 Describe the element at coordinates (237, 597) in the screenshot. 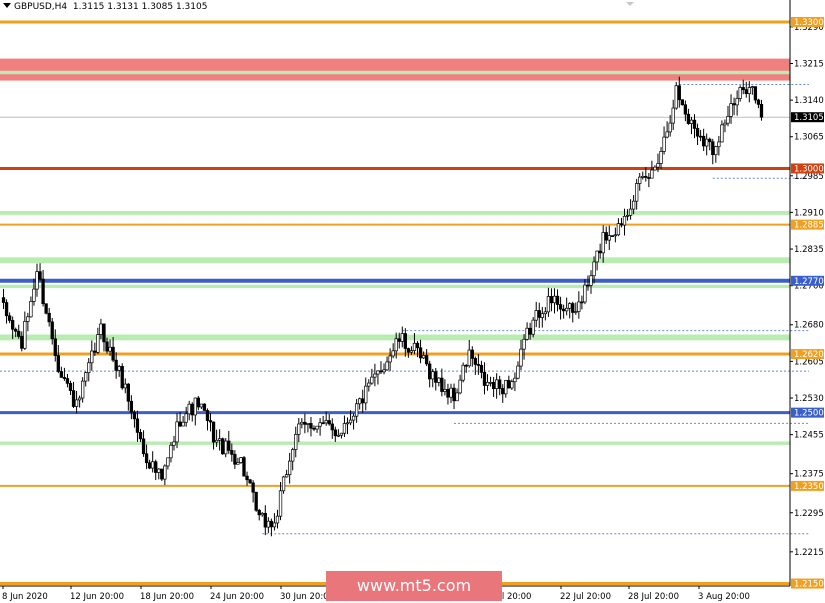

I see `x-tick-label: 24 Jun 20:00` at that location.